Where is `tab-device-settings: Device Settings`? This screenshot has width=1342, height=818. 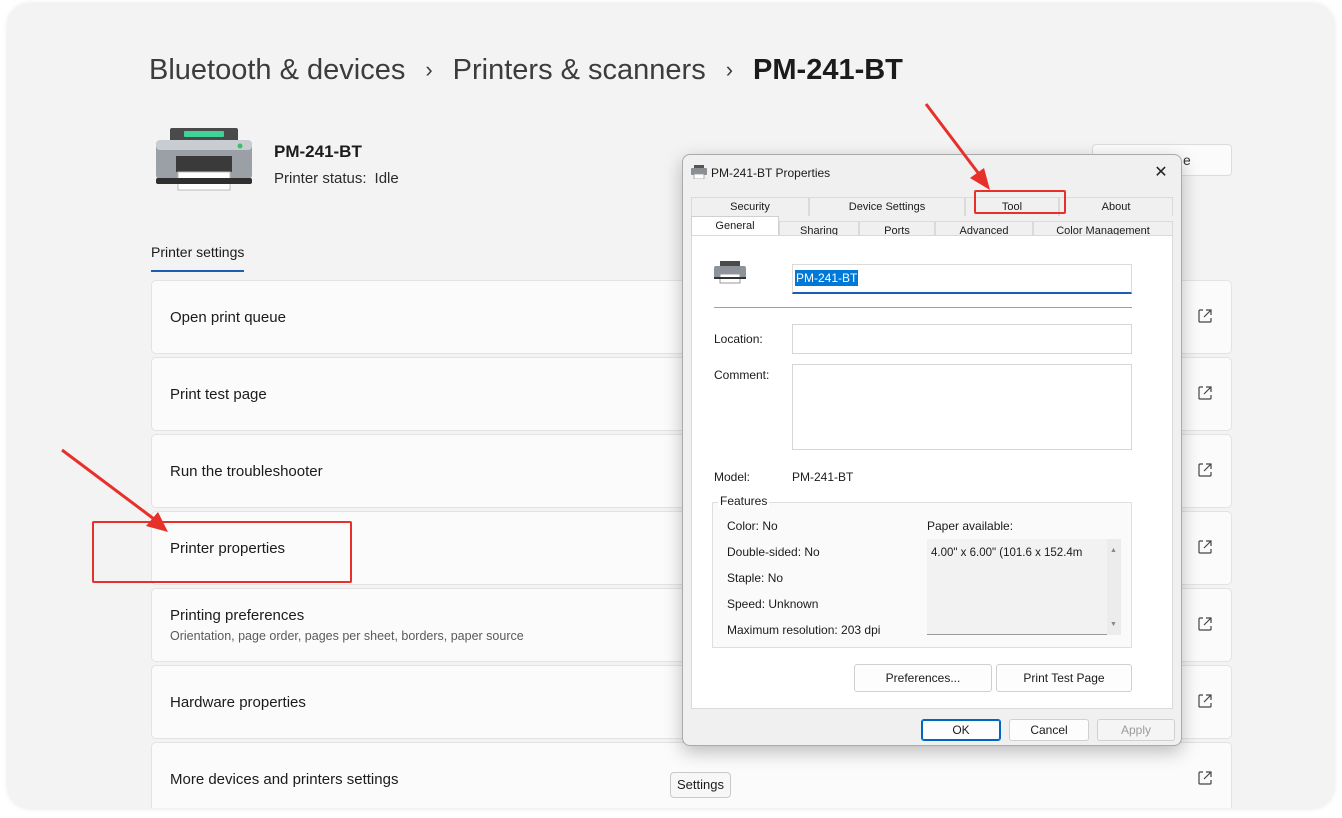
tab-device-settings: Device Settings is located at coordinates (887, 206).